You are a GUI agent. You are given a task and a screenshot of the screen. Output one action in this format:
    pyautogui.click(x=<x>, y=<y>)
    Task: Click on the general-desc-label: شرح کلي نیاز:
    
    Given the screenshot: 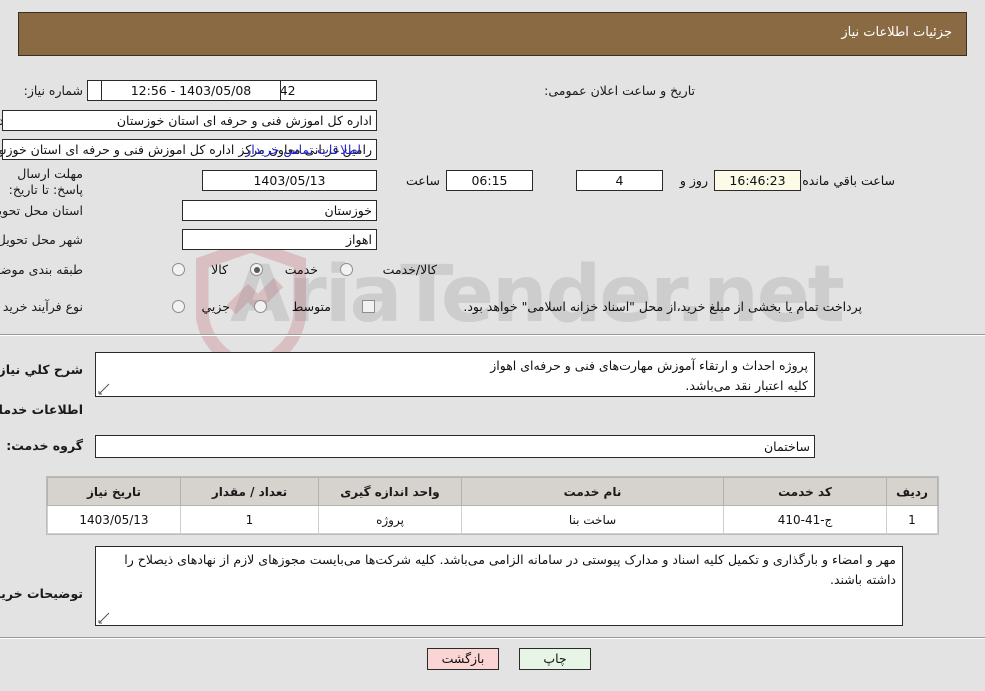 What is the action you would take?
    pyautogui.click(x=41, y=369)
    